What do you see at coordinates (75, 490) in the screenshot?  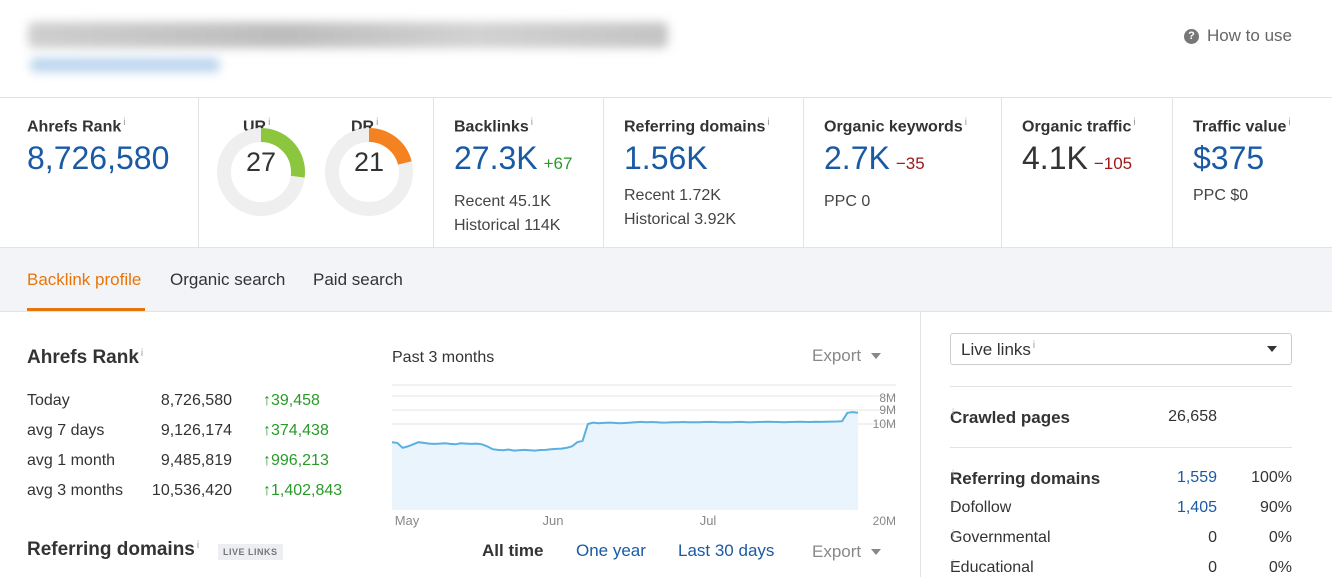 I see `rank-label: avg 3 months` at bounding box center [75, 490].